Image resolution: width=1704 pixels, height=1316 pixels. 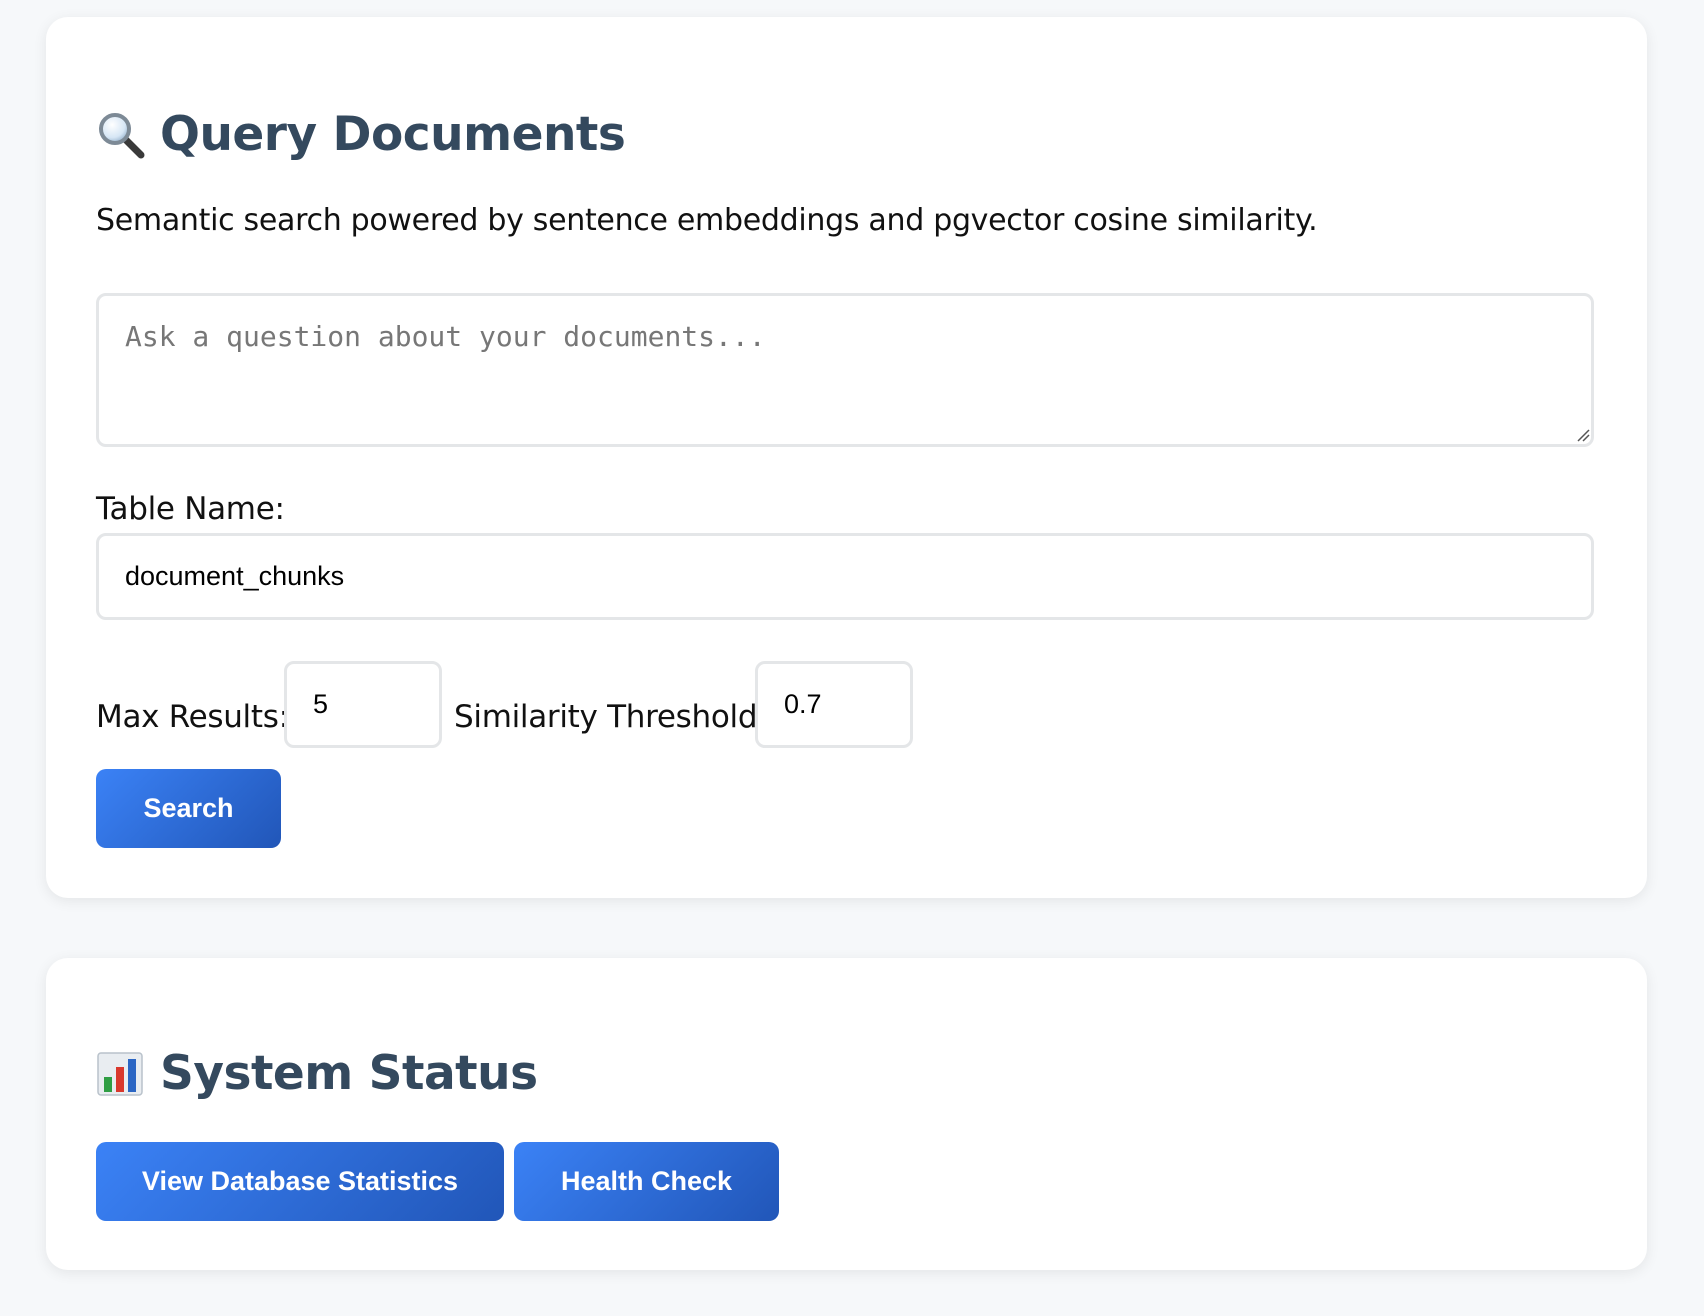 What do you see at coordinates (121, 1074) in the screenshot?
I see `bar-chart-icon` at bounding box center [121, 1074].